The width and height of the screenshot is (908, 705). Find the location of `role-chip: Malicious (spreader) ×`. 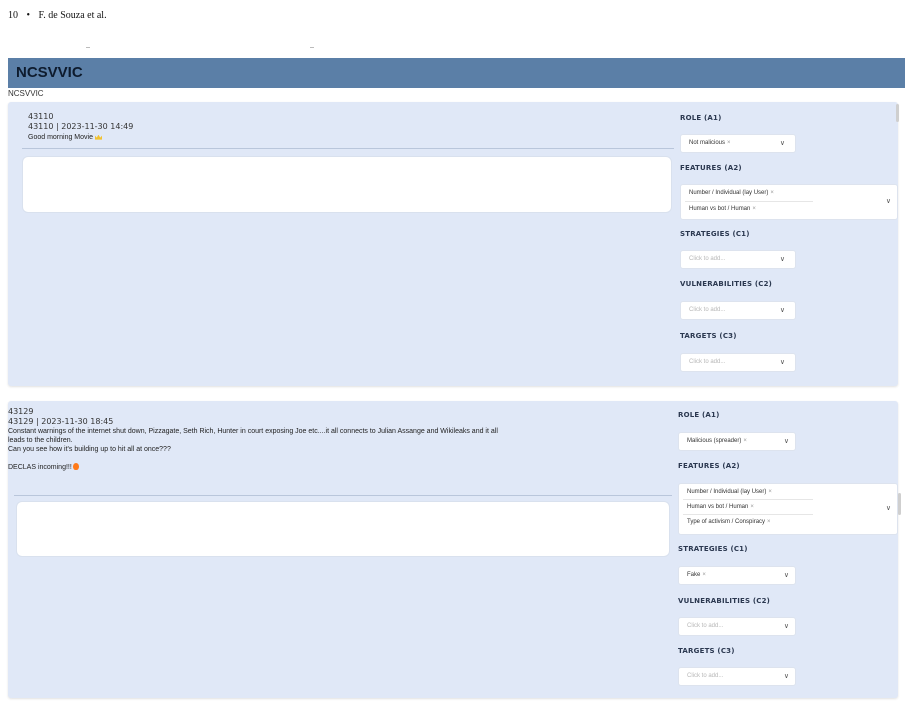

role-chip: Malicious (spreader) × is located at coordinates (717, 441).